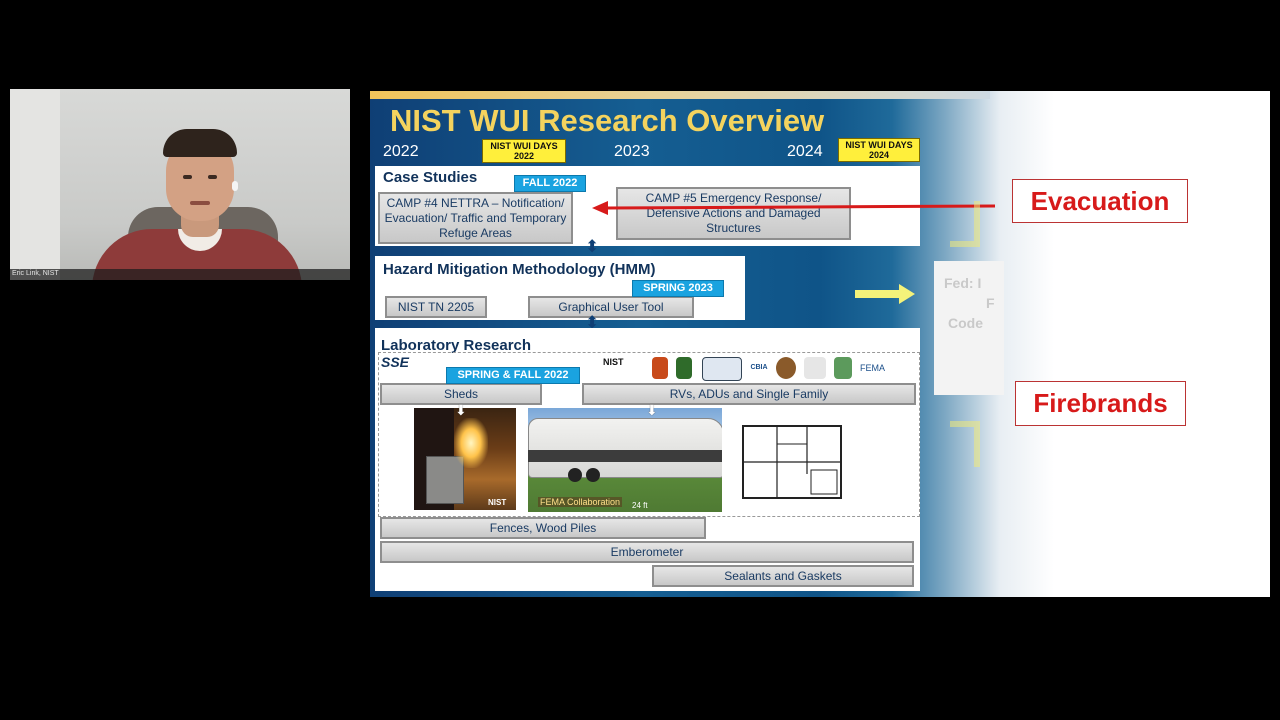  Describe the element at coordinates (613, 362) in the screenshot. I see `nist-logo: NIST` at that location.